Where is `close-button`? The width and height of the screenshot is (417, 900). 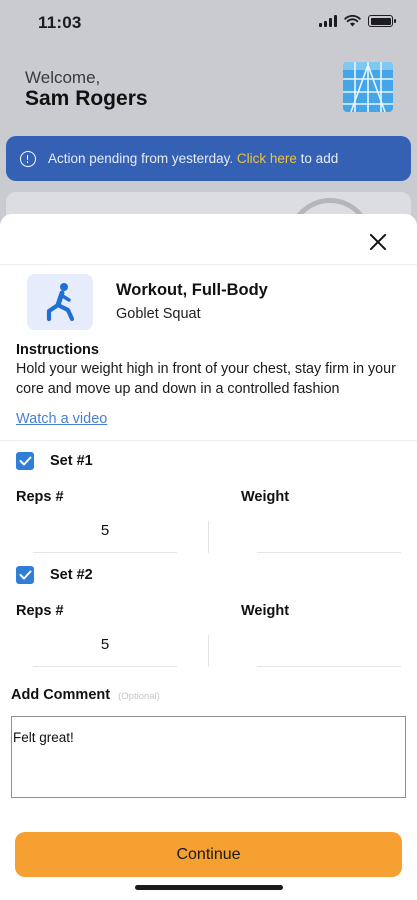
close-button is located at coordinates (378, 242).